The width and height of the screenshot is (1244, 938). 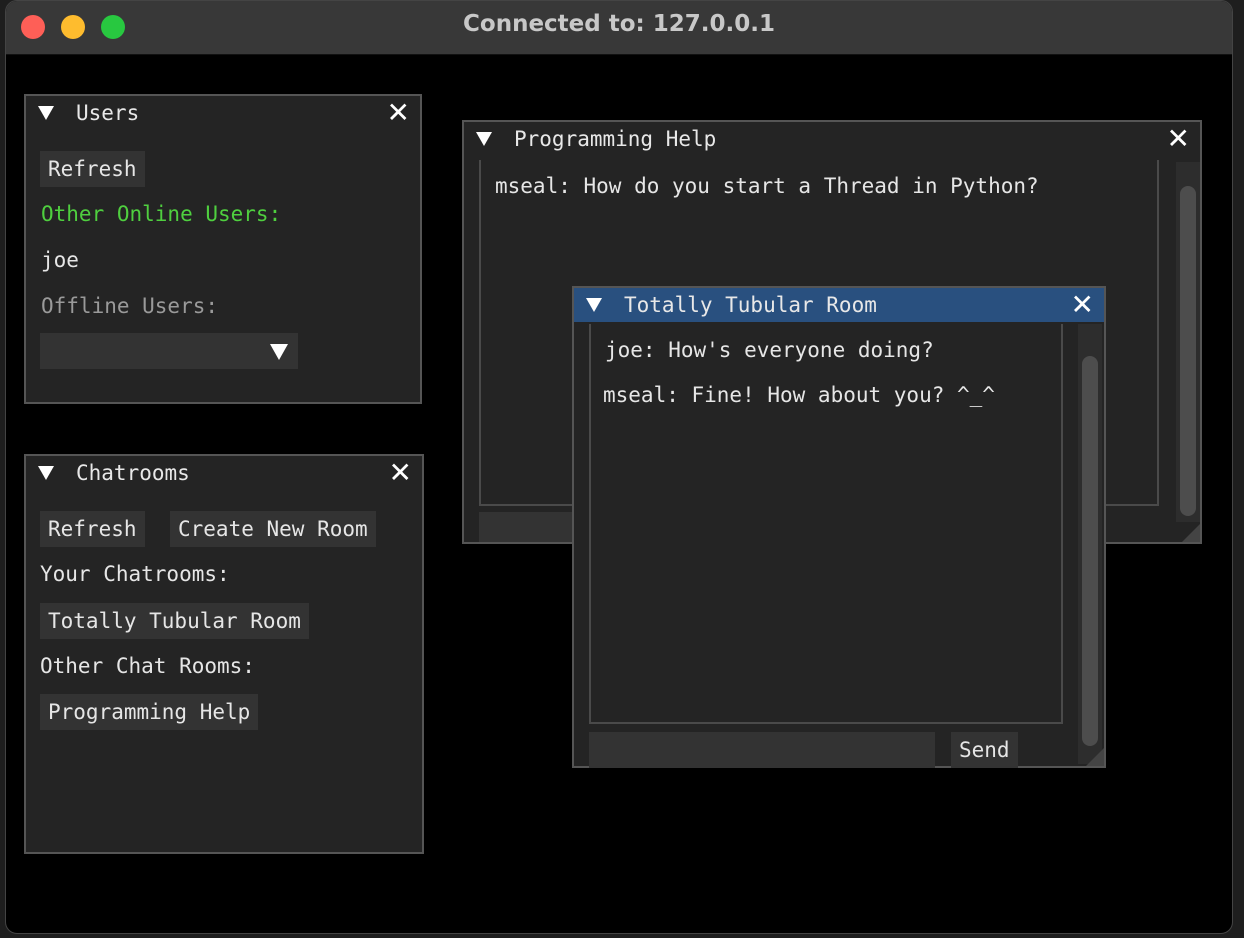 What do you see at coordinates (832, 139) in the screenshot?
I see `programming-help-header: Programming Help ✕` at bounding box center [832, 139].